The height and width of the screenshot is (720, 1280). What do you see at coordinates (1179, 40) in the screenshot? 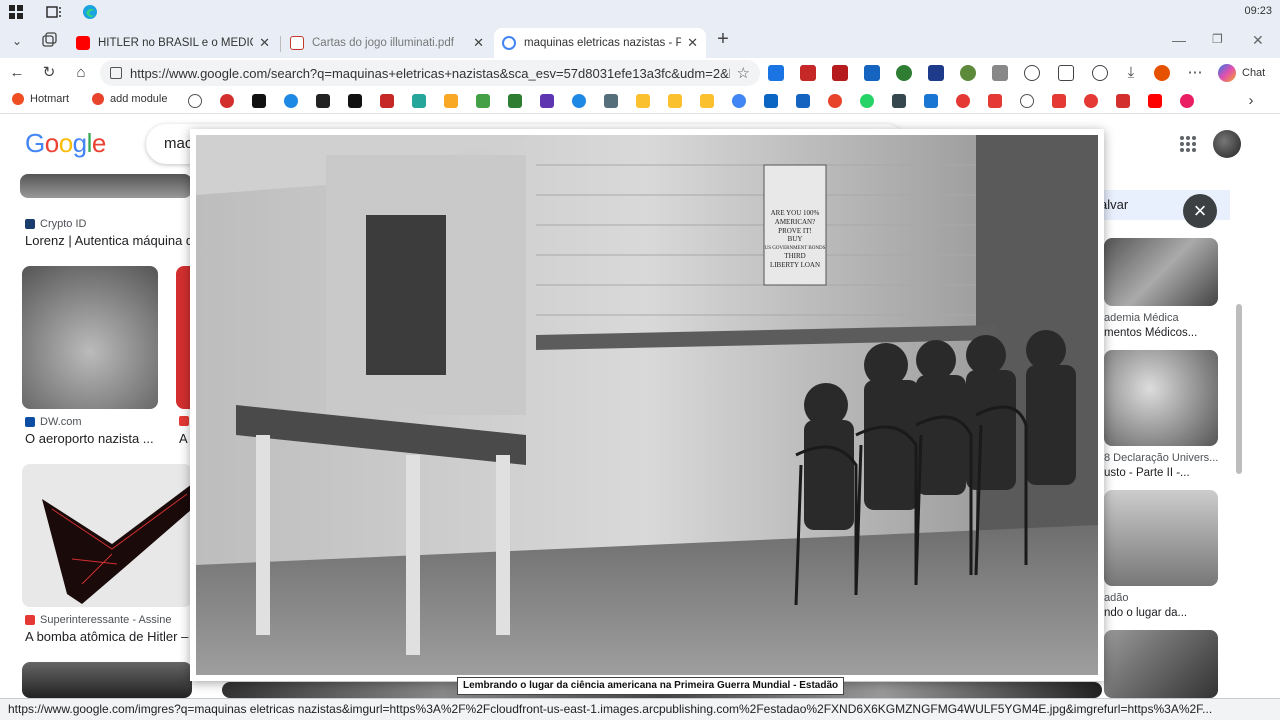
I see `minimize-icon: —` at bounding box center [1179, 40].